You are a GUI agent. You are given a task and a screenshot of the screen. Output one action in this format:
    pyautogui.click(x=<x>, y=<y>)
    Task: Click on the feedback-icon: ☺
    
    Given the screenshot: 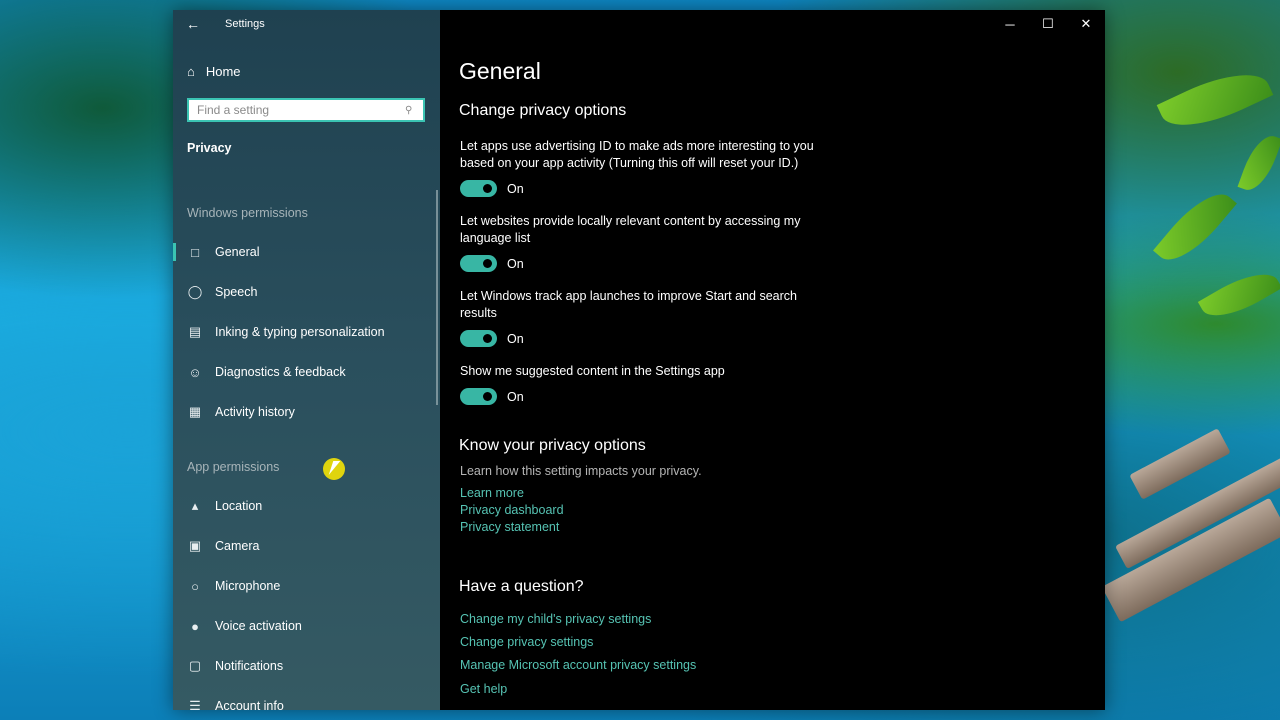 What is the action you would take?
    pyautogui.click(x=195, y=372)
    